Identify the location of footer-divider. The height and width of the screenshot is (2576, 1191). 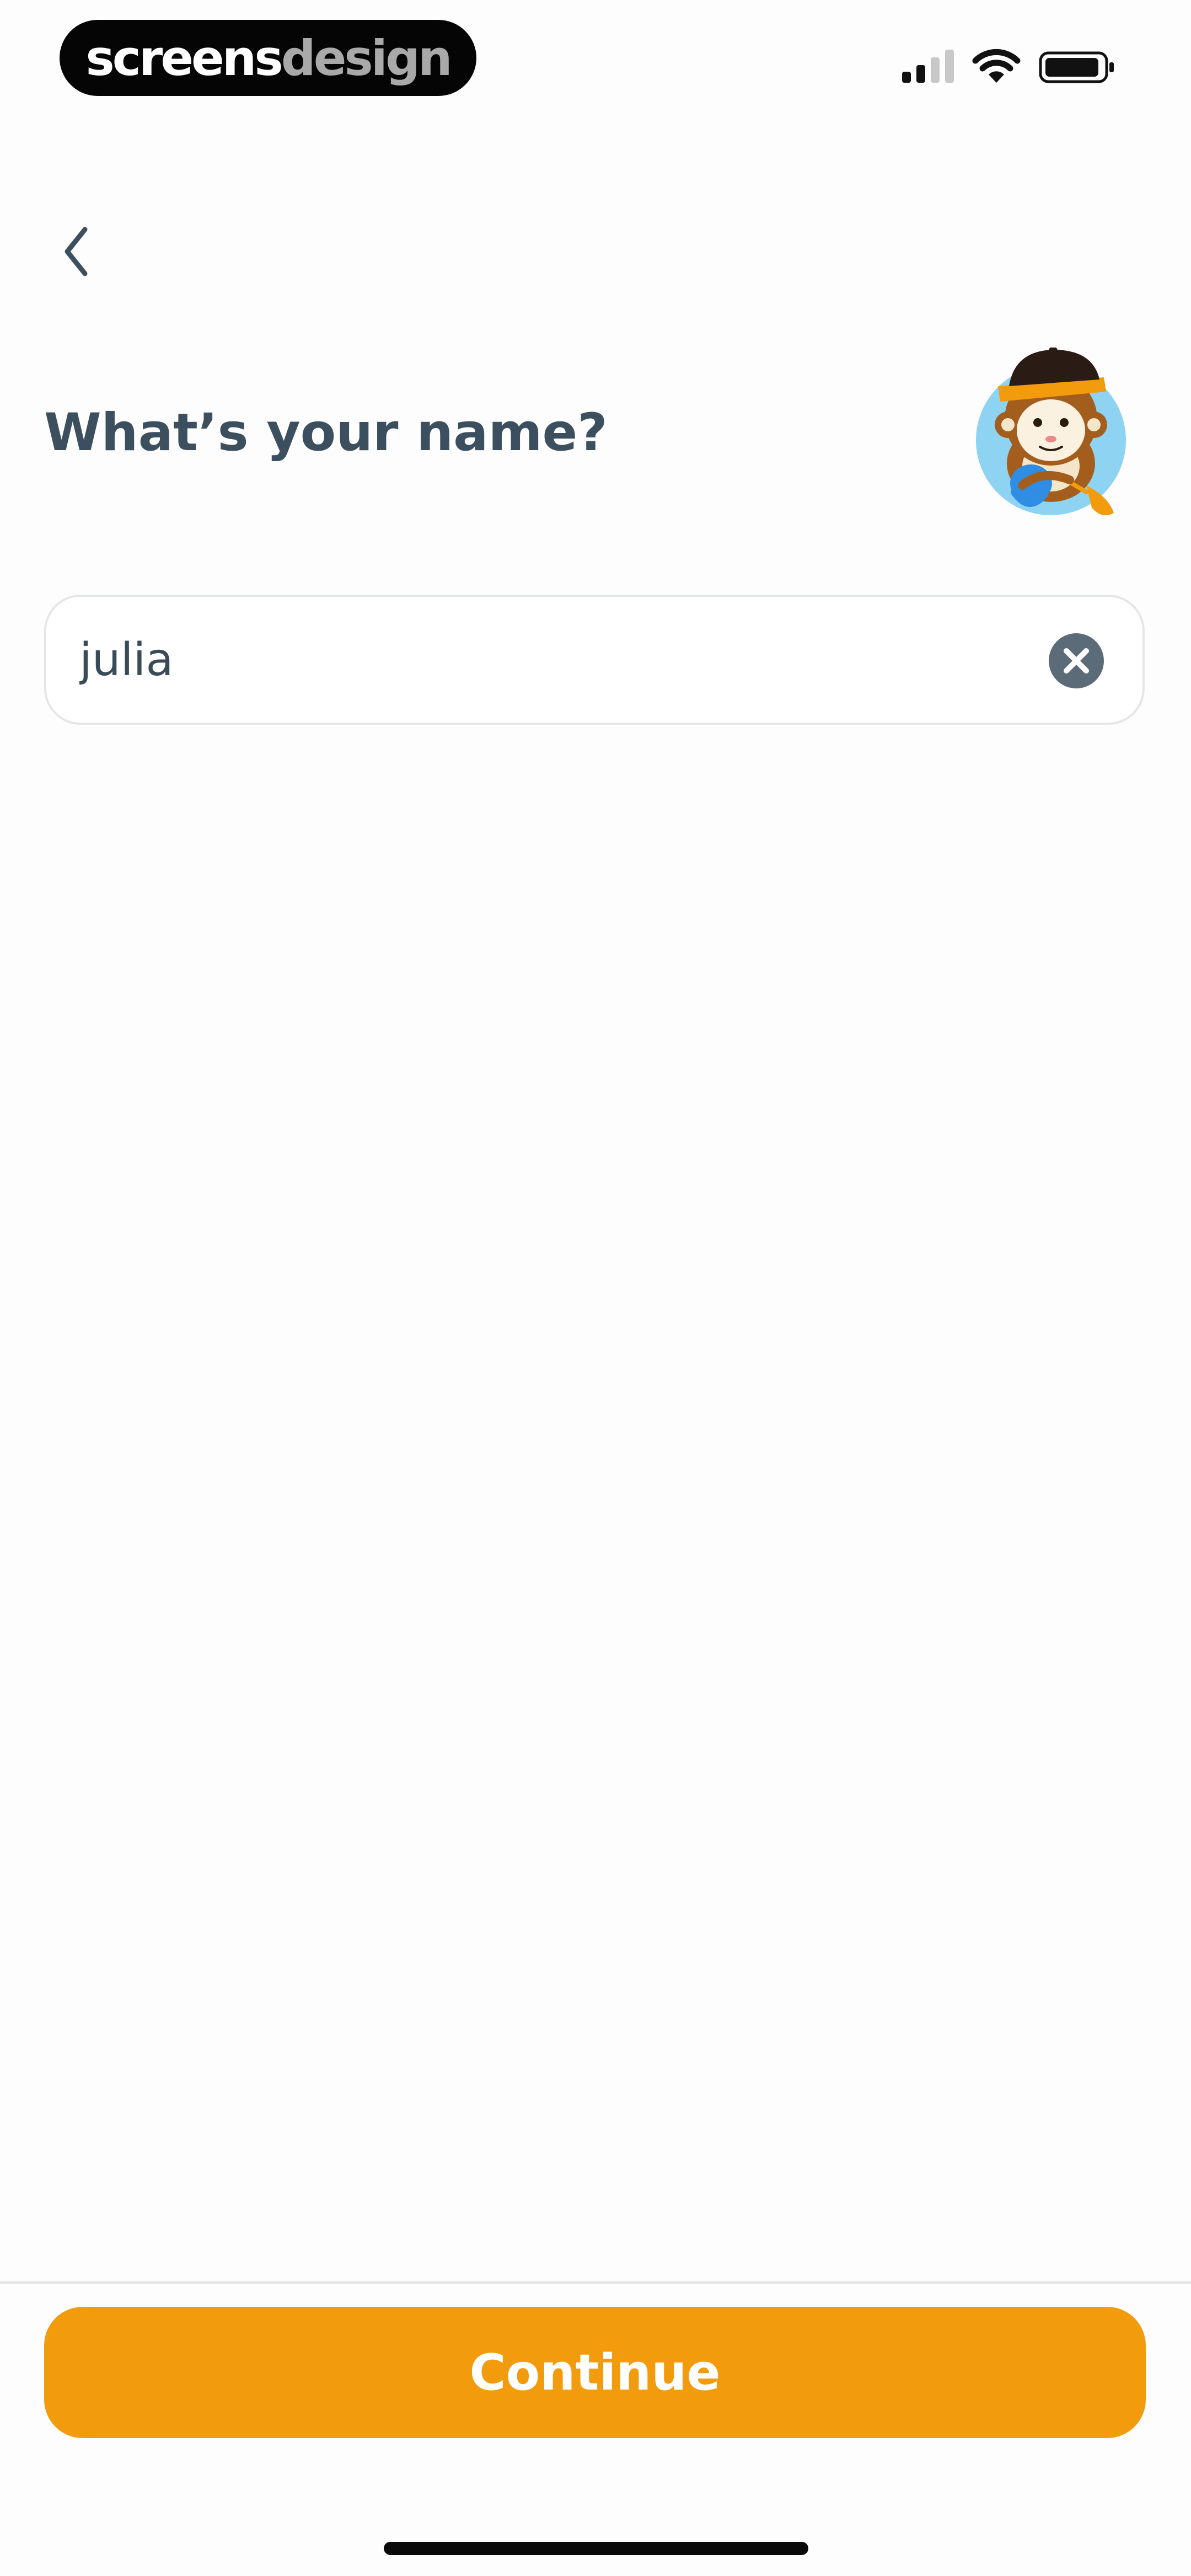
(595, 2282).